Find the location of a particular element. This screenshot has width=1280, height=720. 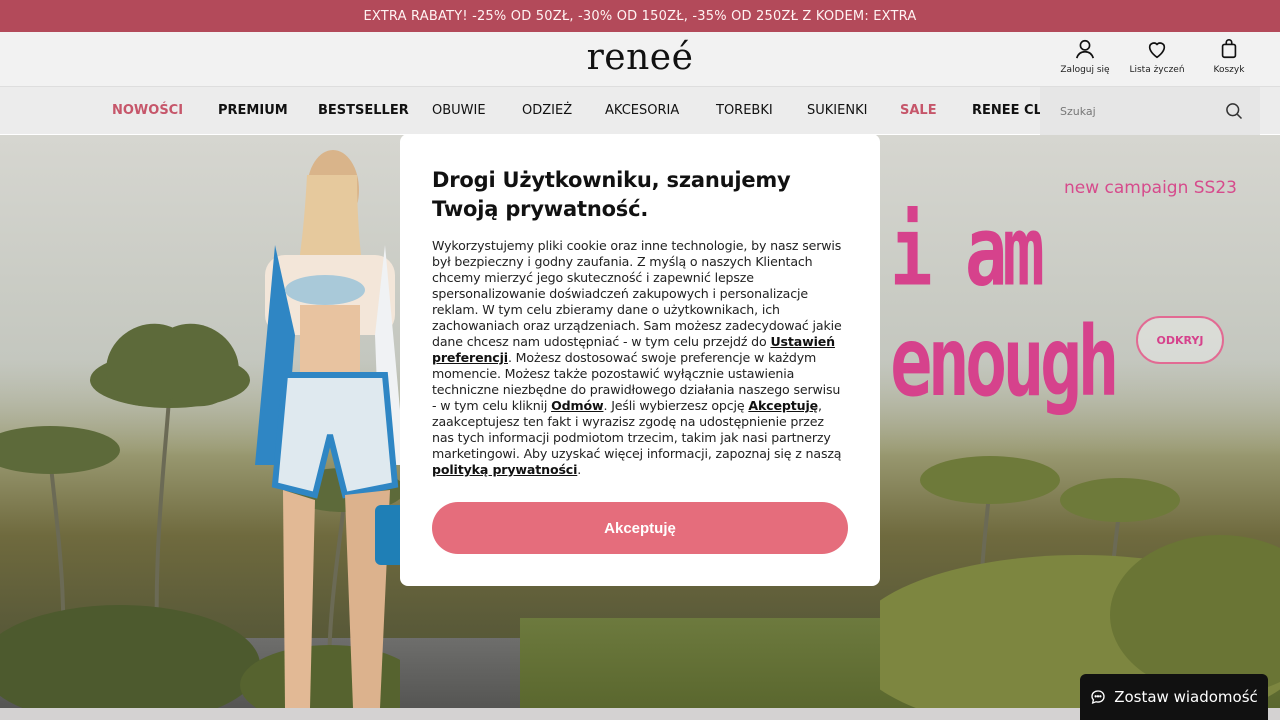

nav-item-nowosci: NOWOŚCI is located at coordinates (147, 111).